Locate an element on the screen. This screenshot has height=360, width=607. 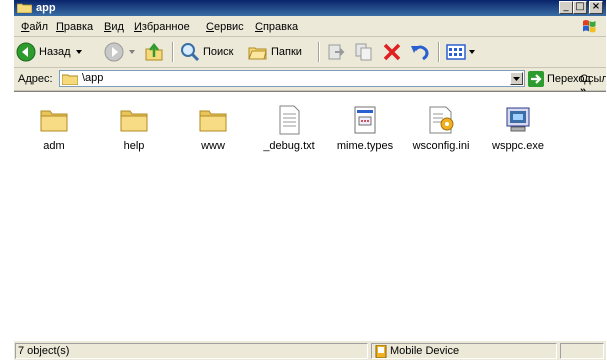
go-arrow-icon is located at coordinates (536, 79).